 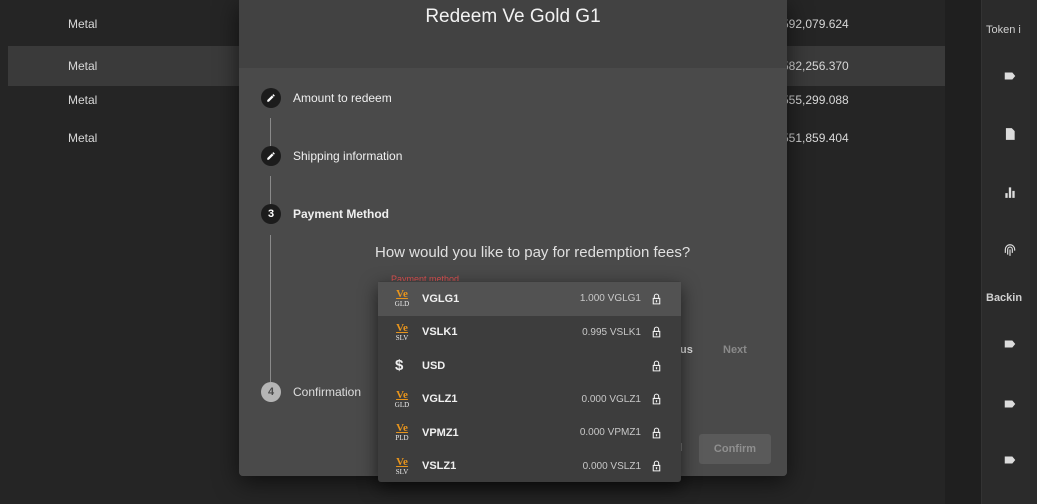 What do you see at coordinates (529, 433) in the screenshot?
I see `payment-option-vpmz1: Ve PLD VPMZ1 0.000 VPMZ1` at bounding box center [529, 433].